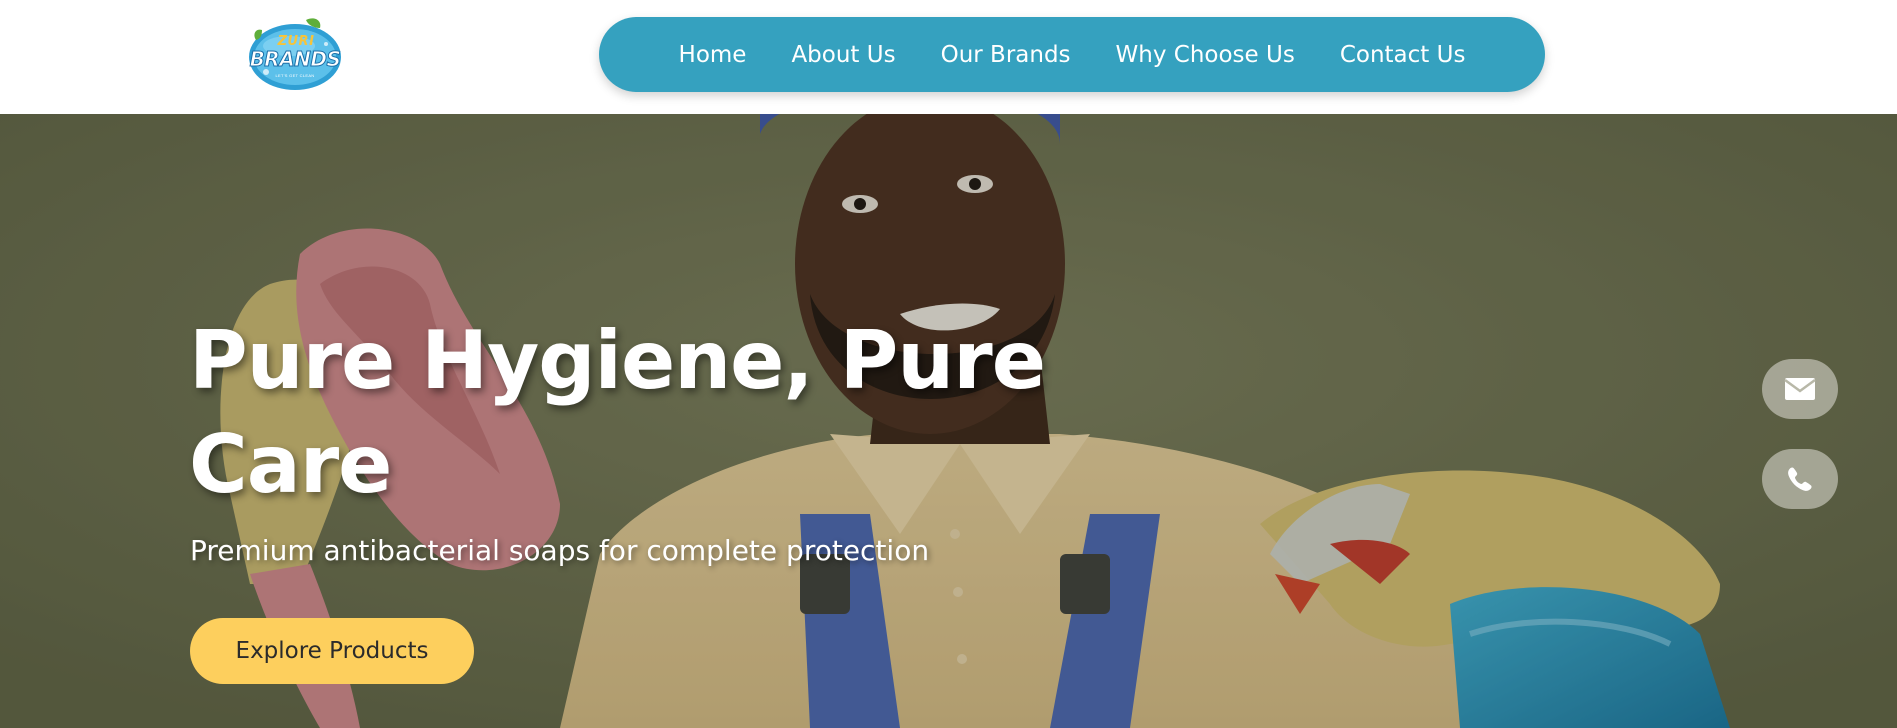  I want to click on explore-products-button: Explore Products, so click(332, 651).